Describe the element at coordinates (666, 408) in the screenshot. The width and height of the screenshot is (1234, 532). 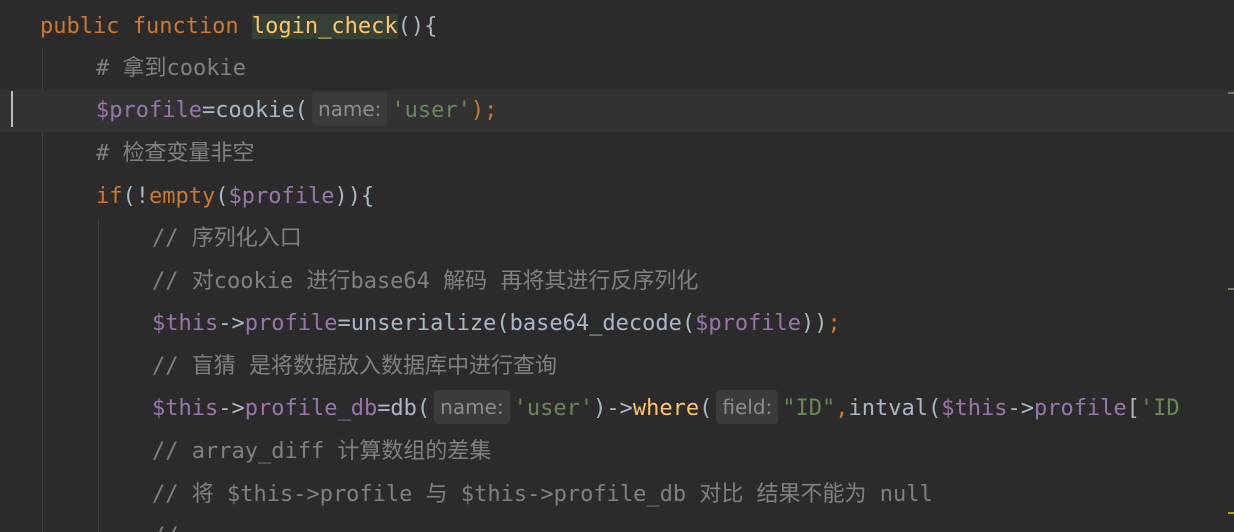
I see `code-token: where` at that location.